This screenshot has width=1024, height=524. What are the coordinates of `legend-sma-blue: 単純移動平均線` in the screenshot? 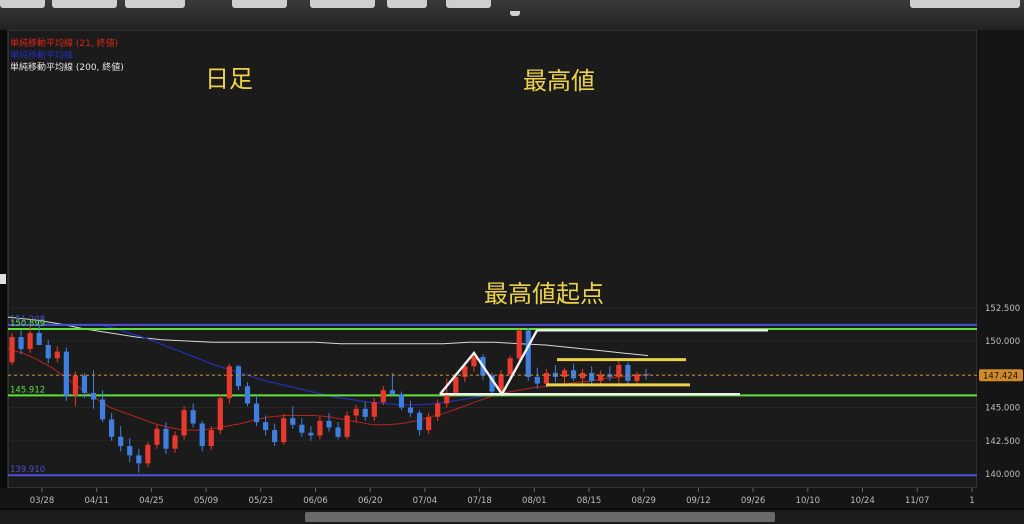 It's located at (42, 56).